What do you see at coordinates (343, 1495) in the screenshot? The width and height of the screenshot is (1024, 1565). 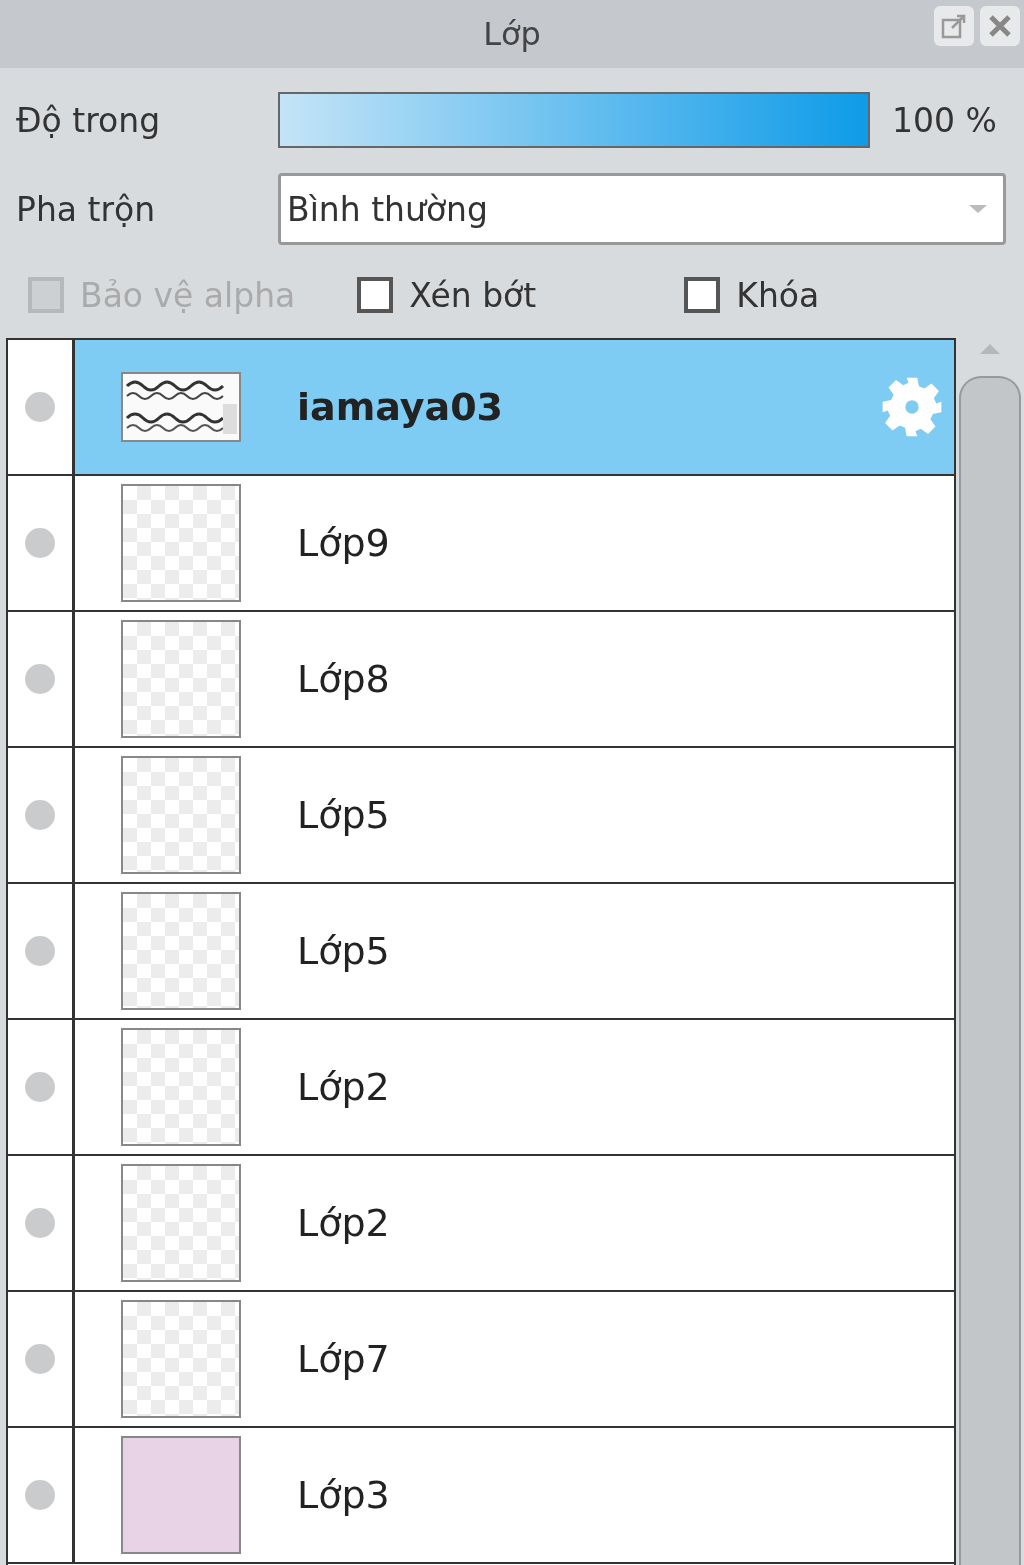 I see `layer-name: Lớp3` at bounding box center [343, 1495].